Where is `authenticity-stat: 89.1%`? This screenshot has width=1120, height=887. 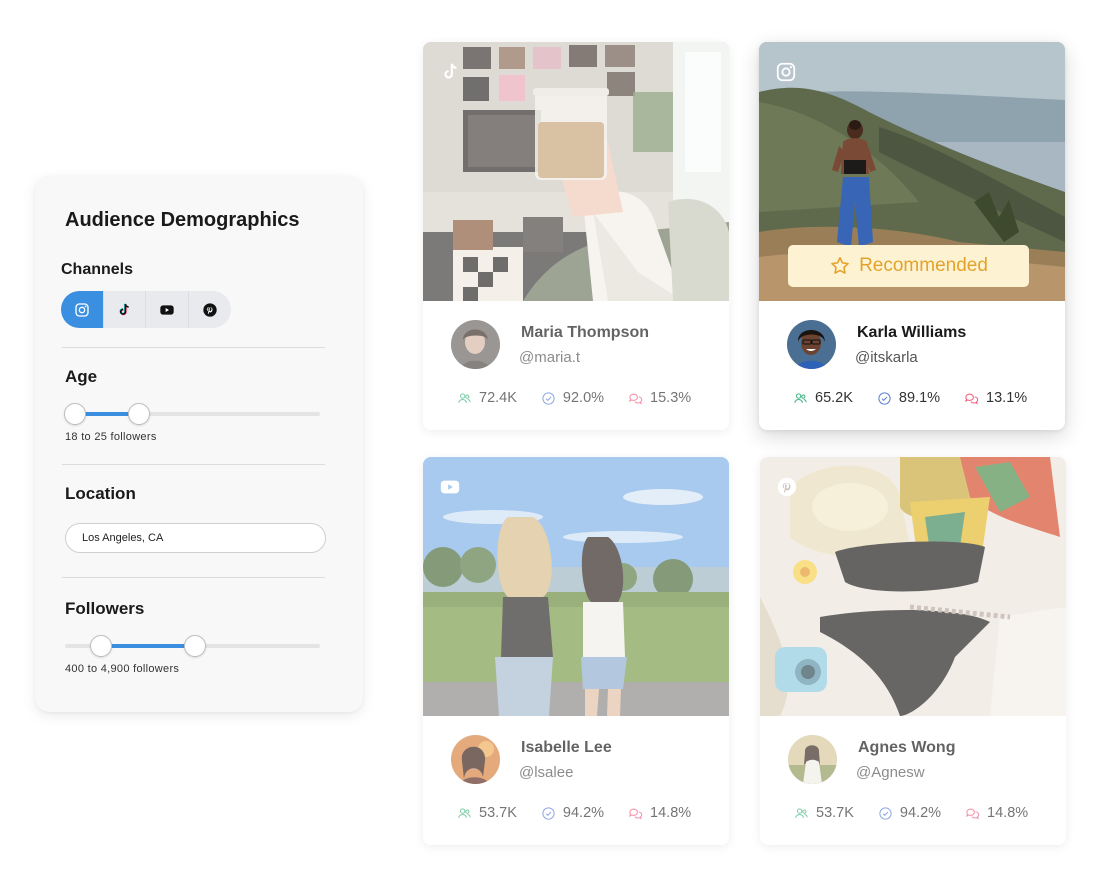
authenticity-stat: 89.1% is located at coordinates (908, 398).